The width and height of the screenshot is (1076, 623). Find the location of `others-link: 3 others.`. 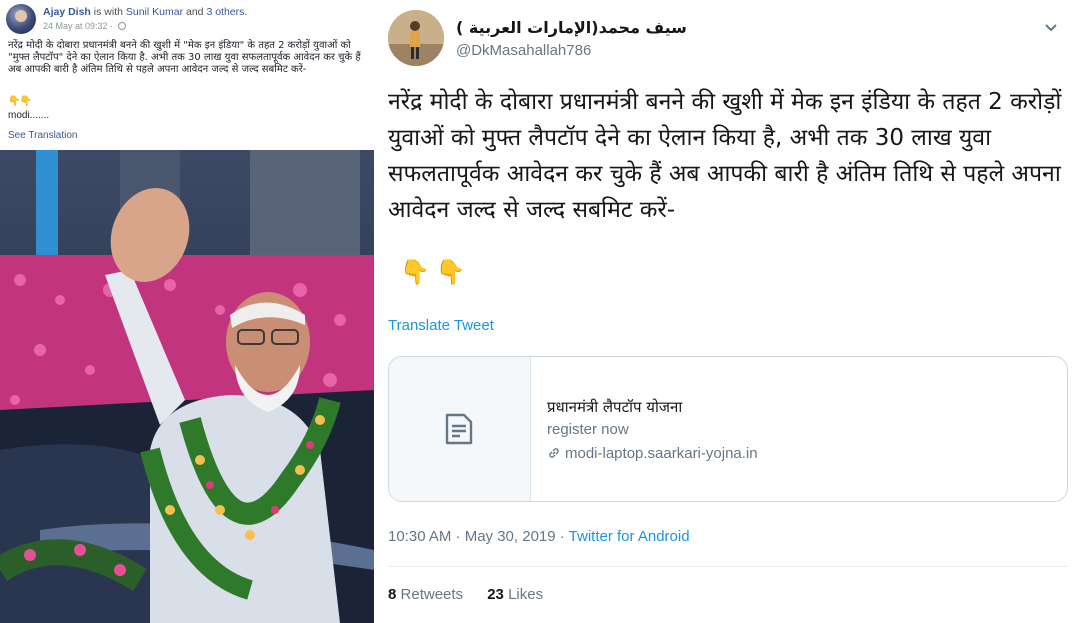

others-link: 3 others. is located at coordinates (226, 12).